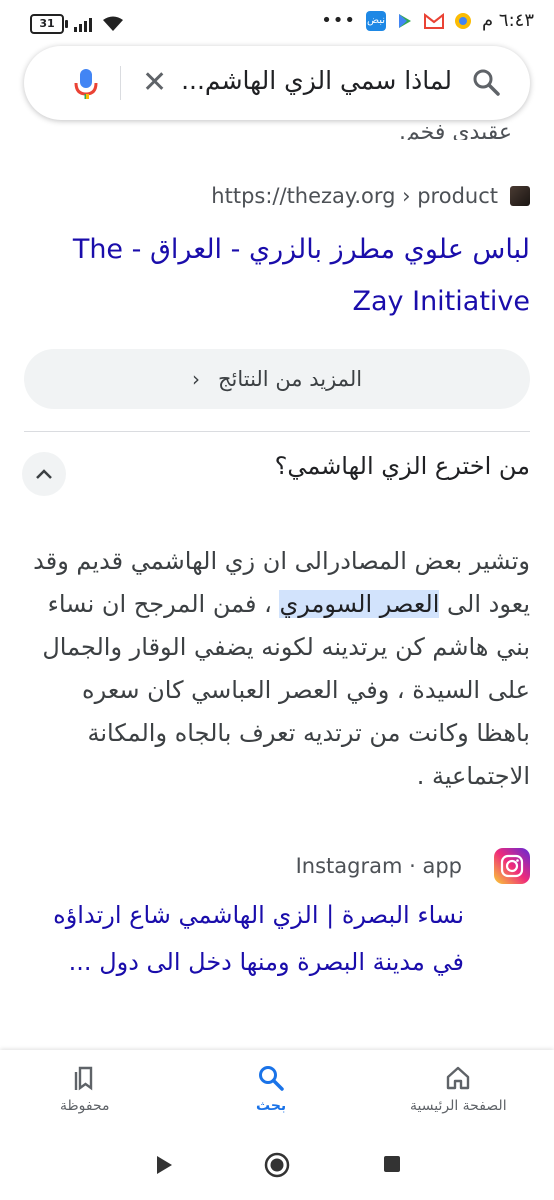 The width and height of the screenshot is (554, 1200). I want to click on paa-question: من اخترع الزي الهاشمي؟, so click(402, 466).